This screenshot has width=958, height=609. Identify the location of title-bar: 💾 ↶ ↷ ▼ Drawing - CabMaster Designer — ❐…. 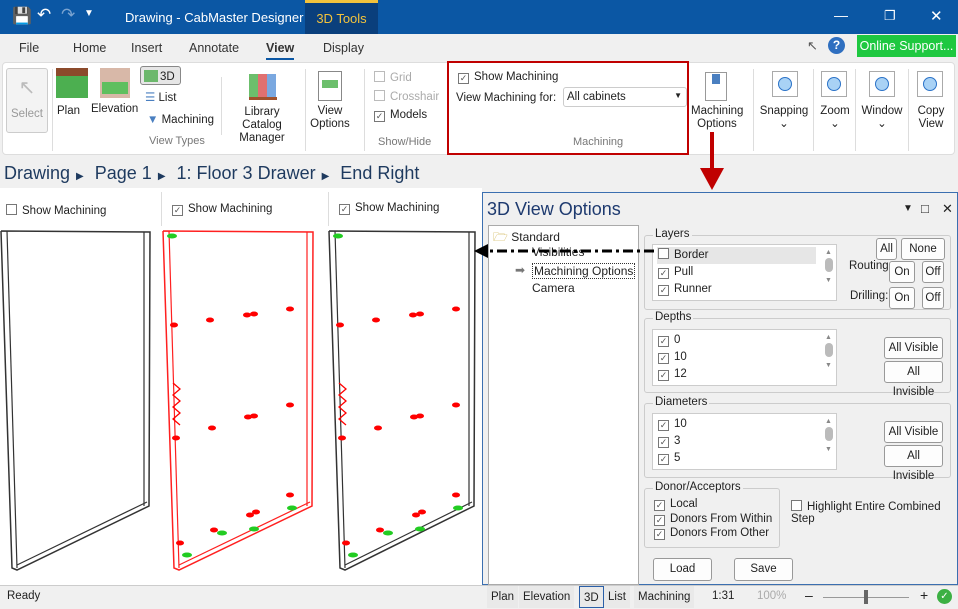
(479, 17).